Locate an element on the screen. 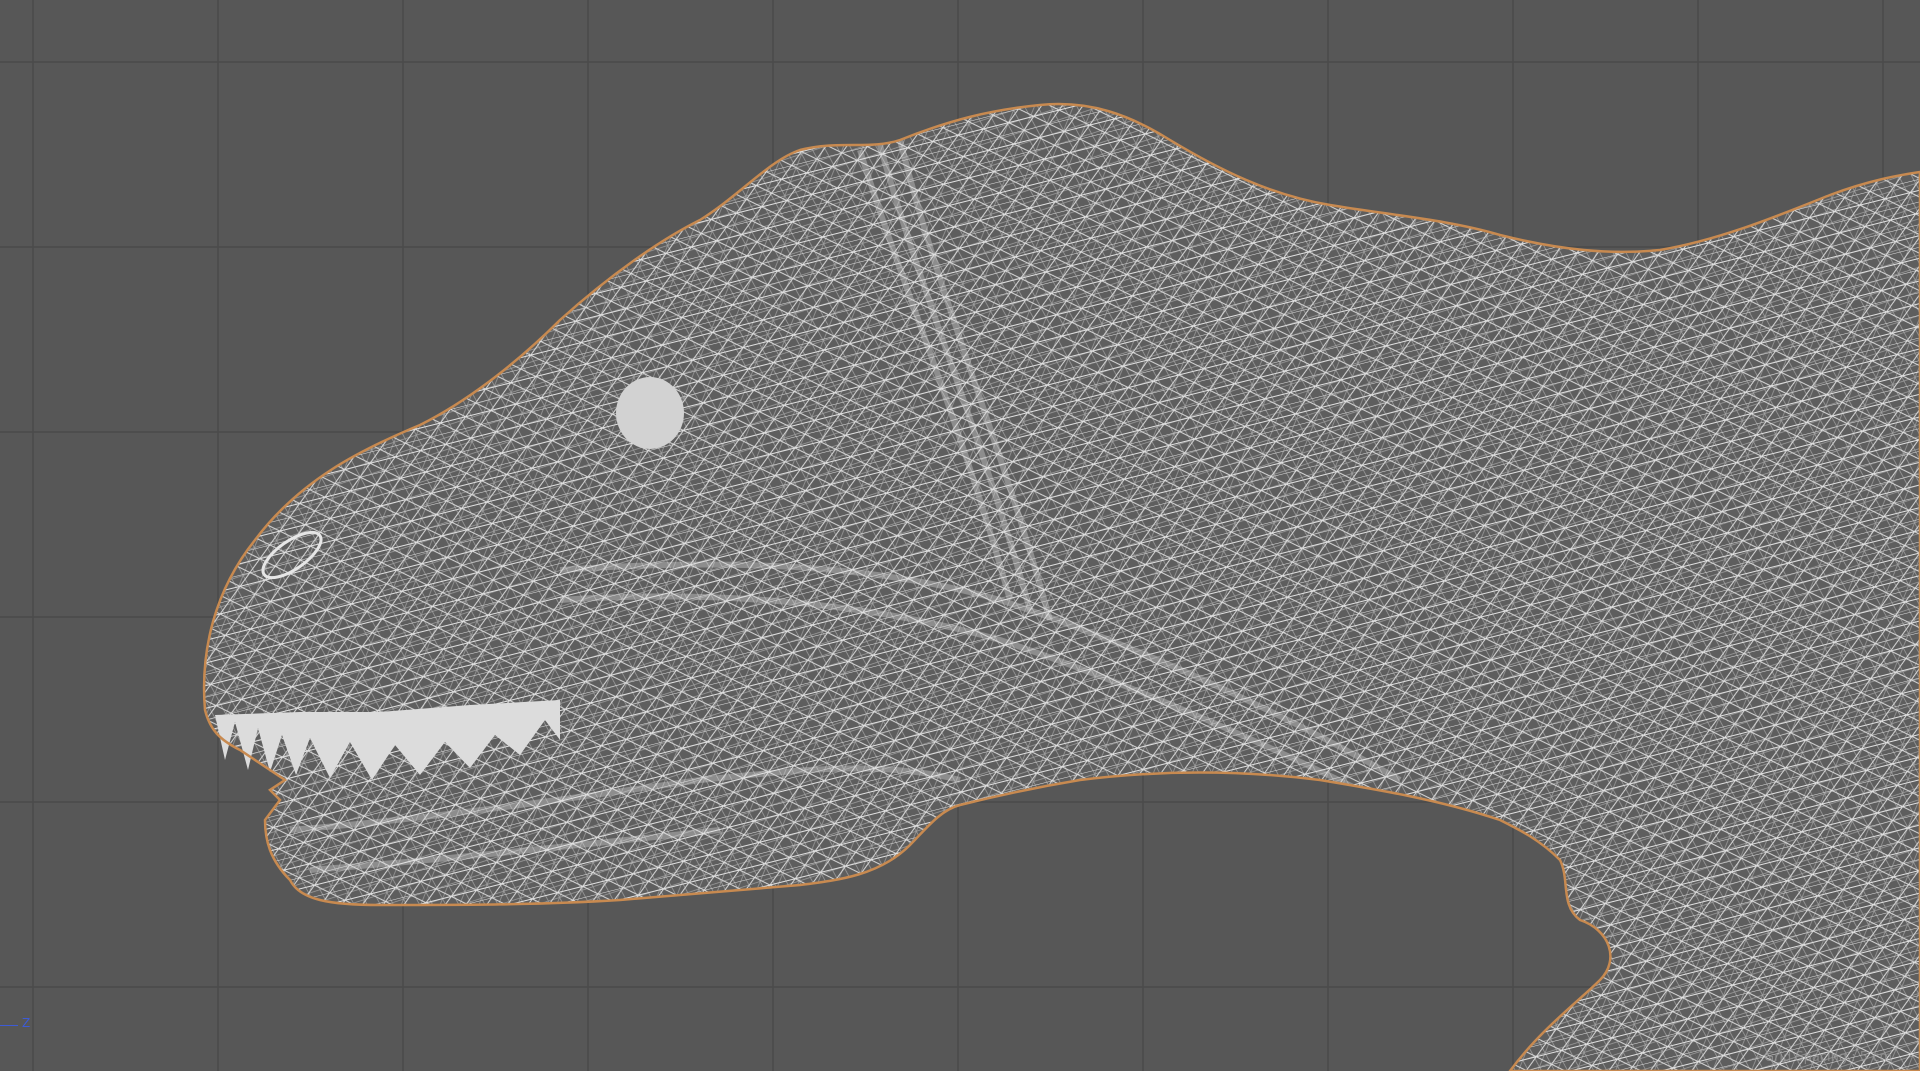 The height and width of the screenshot is (1071, 1920). eye-mesh is located at coordinates (650, 413).